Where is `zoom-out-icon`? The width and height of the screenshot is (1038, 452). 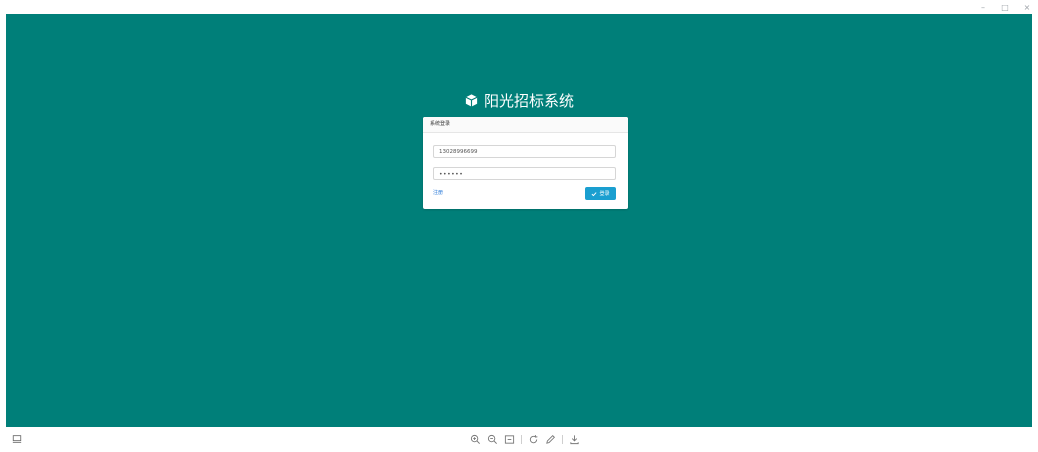
zoom-out-icon is located at coordinates (492, 439).